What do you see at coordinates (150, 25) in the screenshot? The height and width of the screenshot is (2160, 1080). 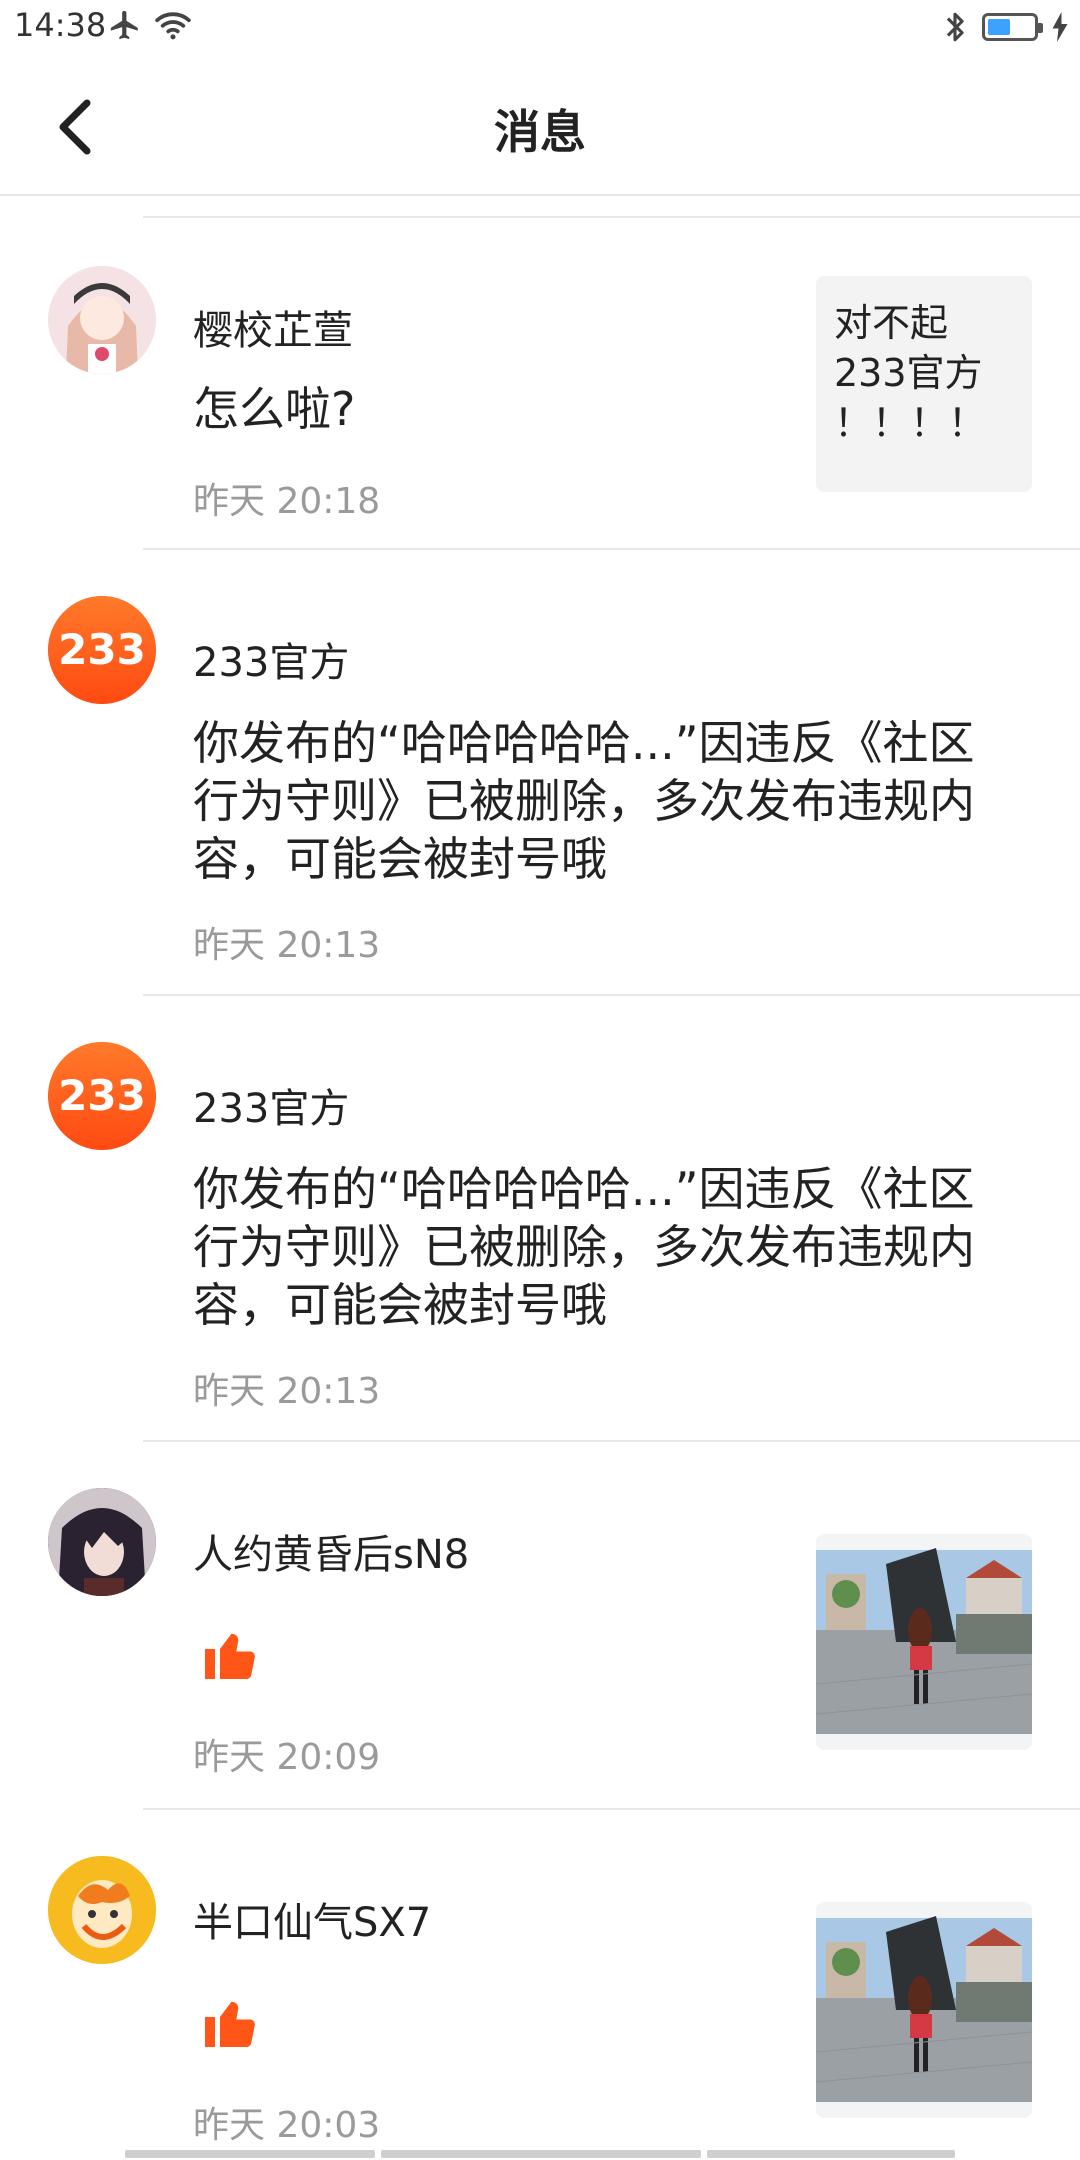 I see `status-left-icons` at bounding box center [150, 25].